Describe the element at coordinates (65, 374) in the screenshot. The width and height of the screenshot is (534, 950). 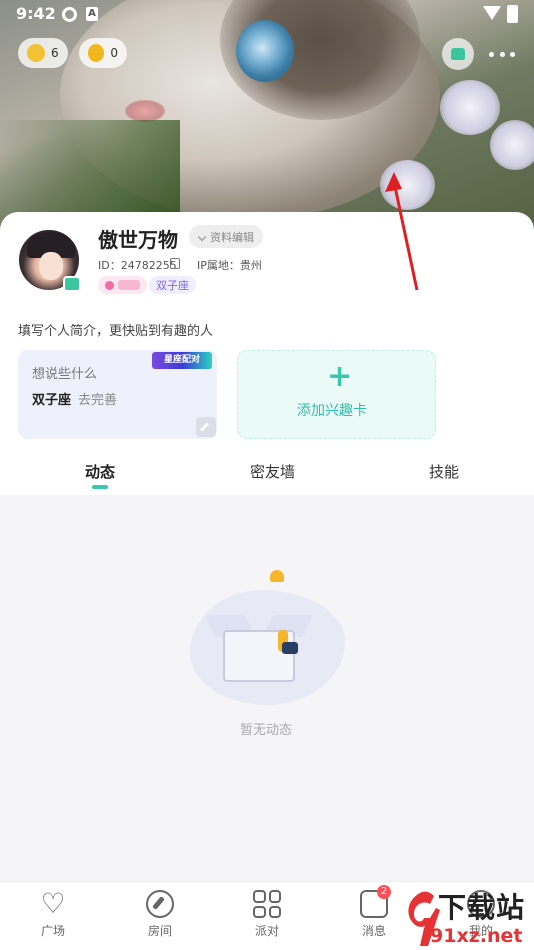
I see `note-prompt: 想说些什么` at that location.